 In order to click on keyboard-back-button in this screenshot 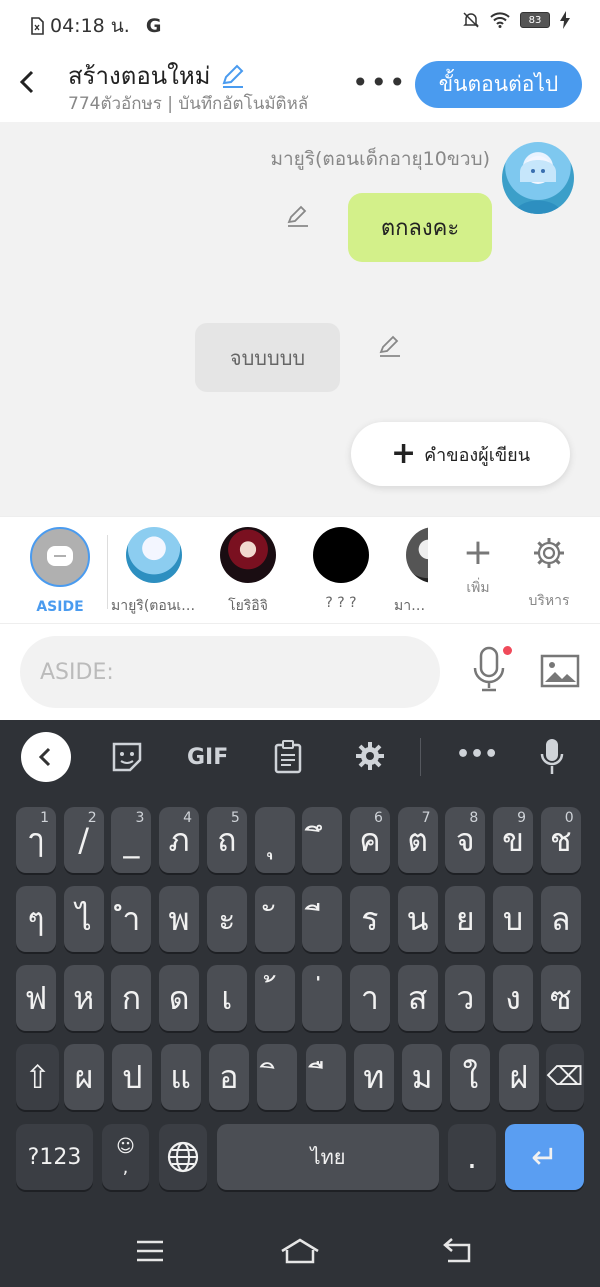, I will do `click(46, 757)`.